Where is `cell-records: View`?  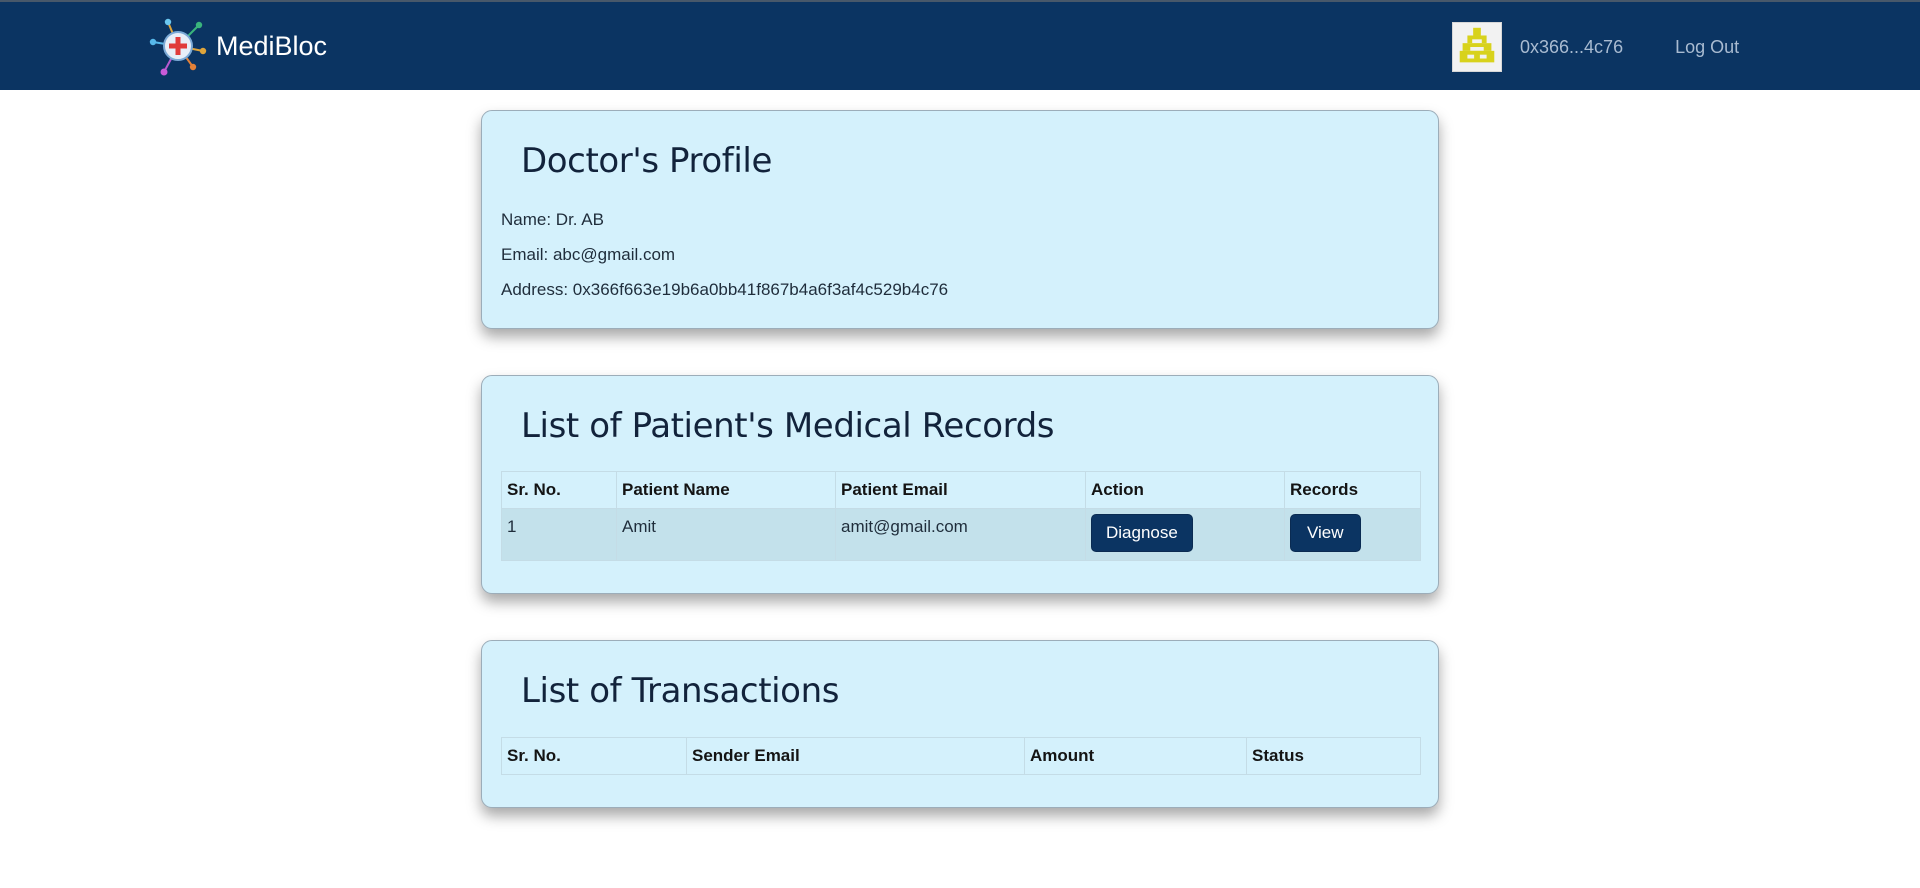 cell-records: View is located at coordinates (1352, 534).